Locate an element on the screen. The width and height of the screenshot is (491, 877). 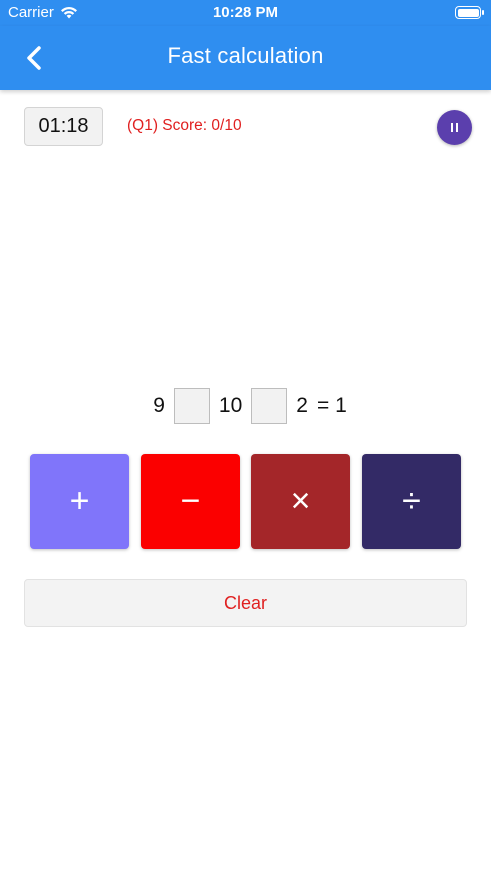
battery-icon is located at coordinates (469, 12).